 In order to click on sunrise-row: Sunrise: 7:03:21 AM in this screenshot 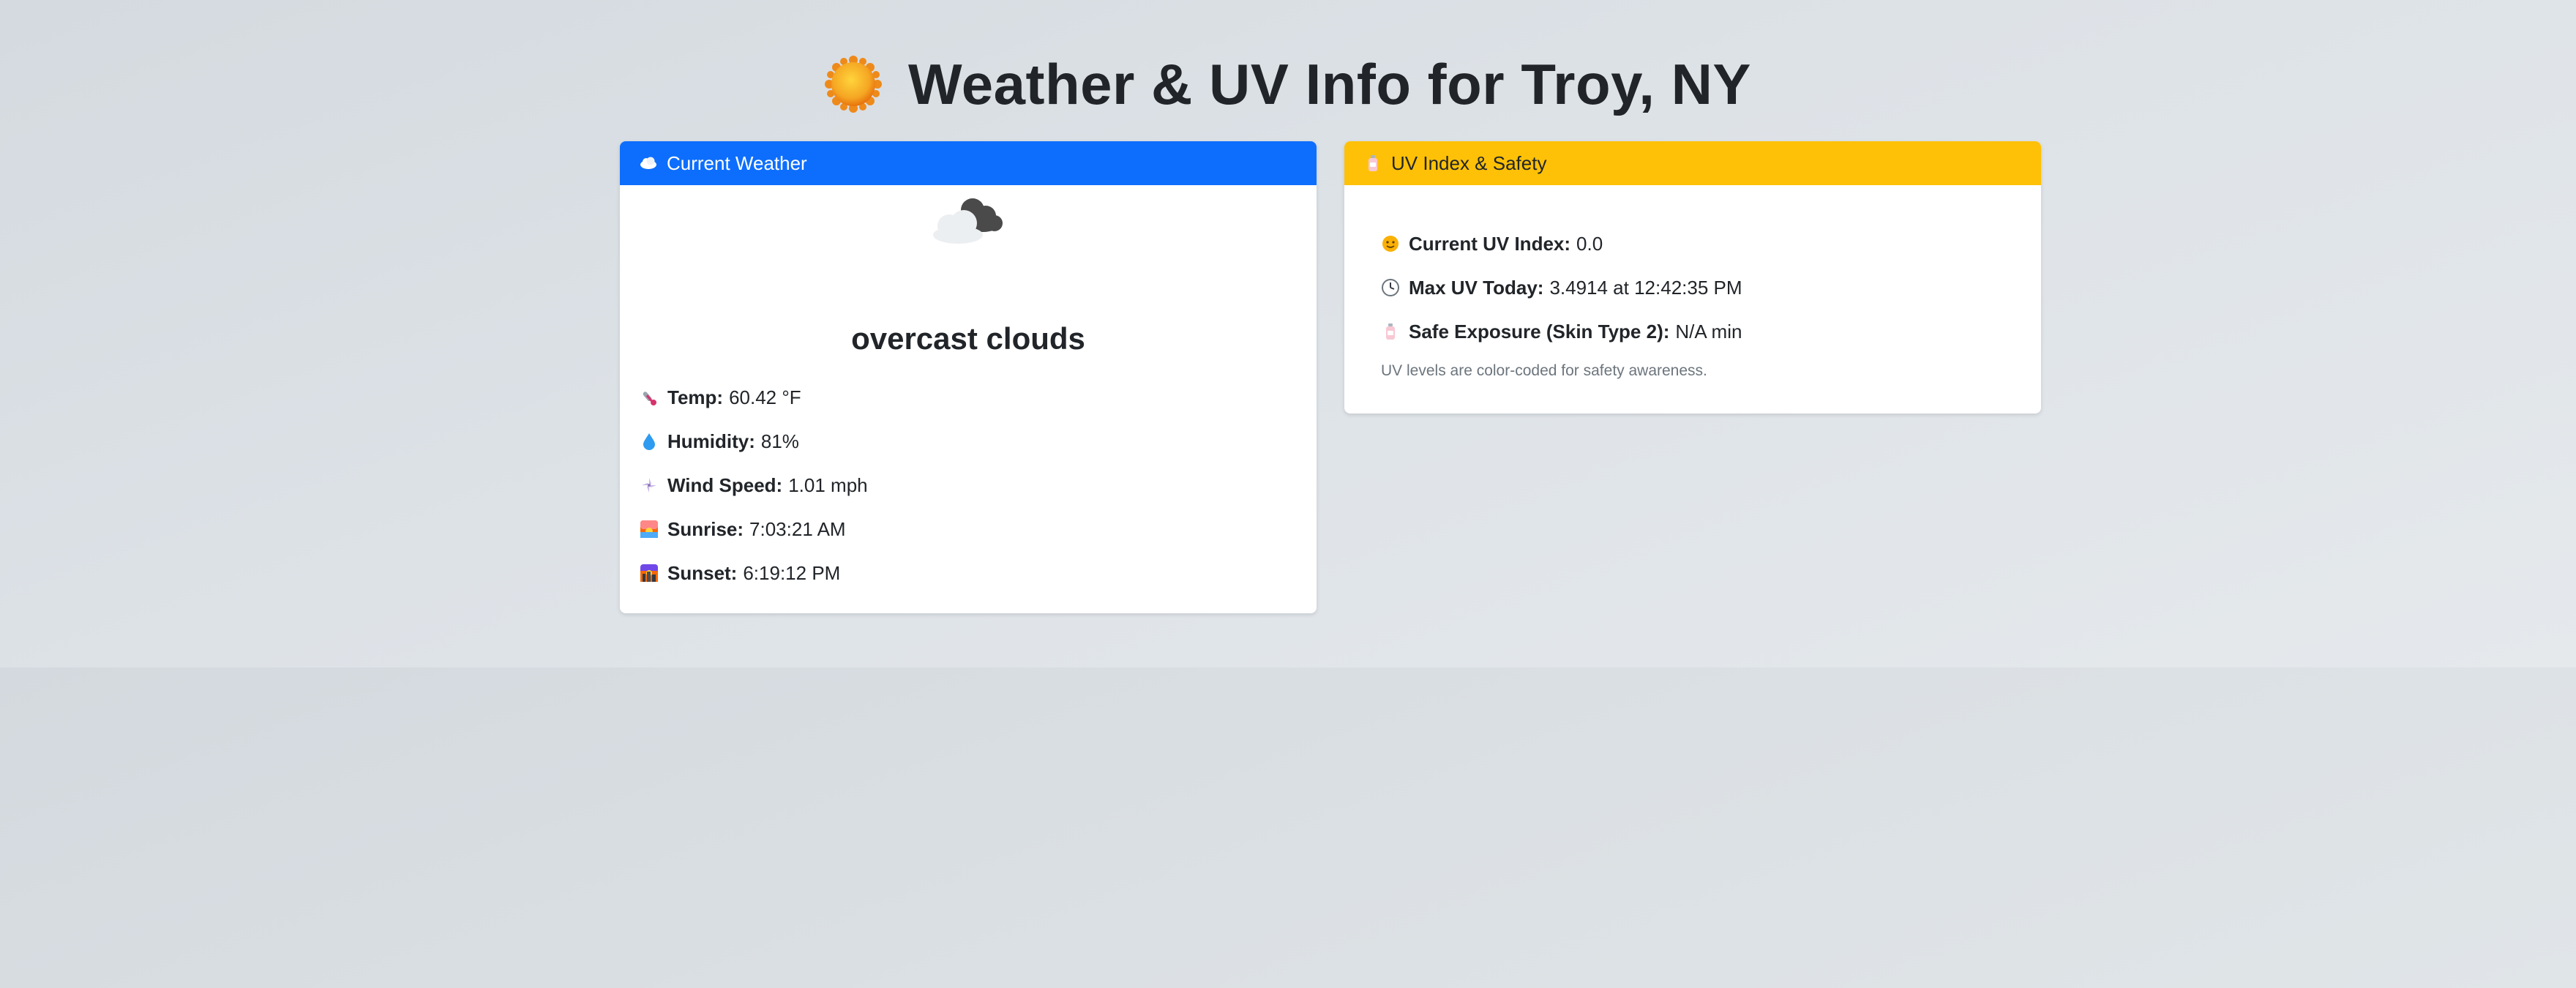, I will do `click(754, 529)`.